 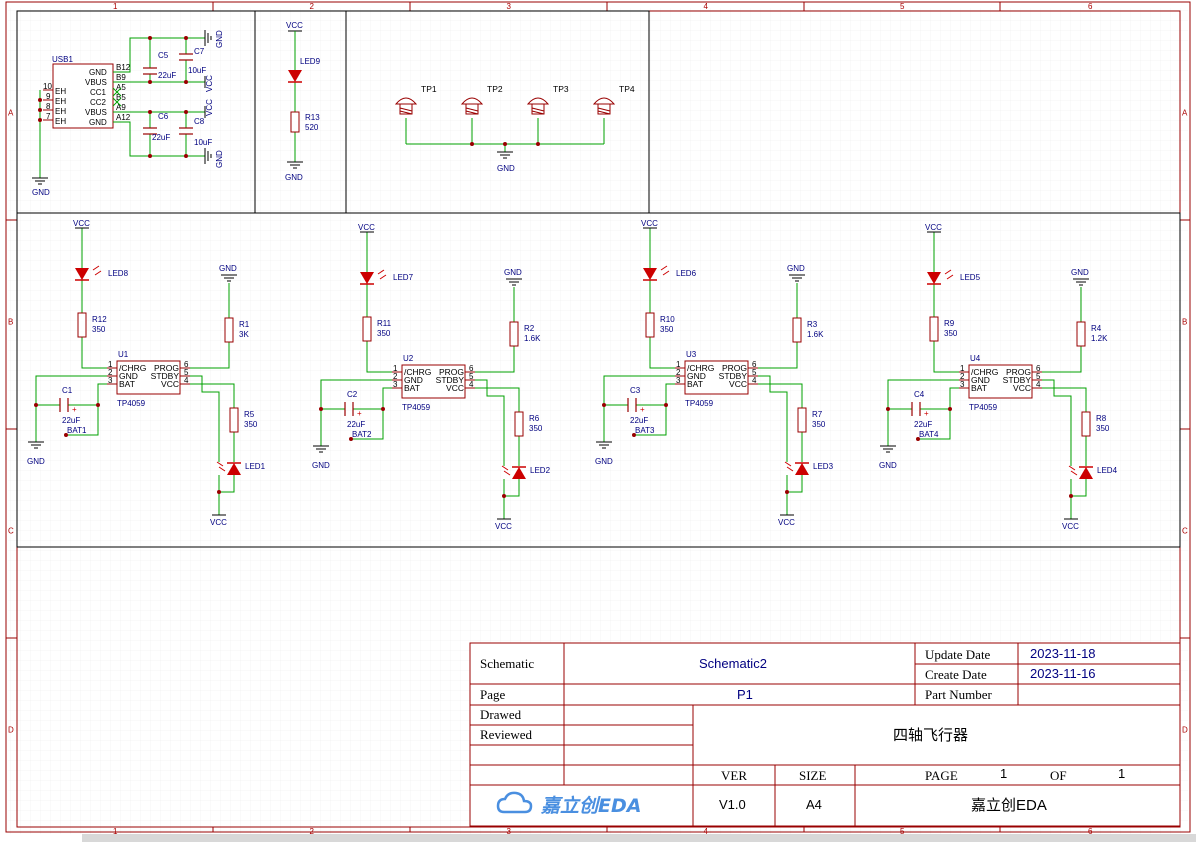 What do you see at coordinates (493, 694) in the screenshot?
I see `page-label: Page` at bounding box center [493, 694].